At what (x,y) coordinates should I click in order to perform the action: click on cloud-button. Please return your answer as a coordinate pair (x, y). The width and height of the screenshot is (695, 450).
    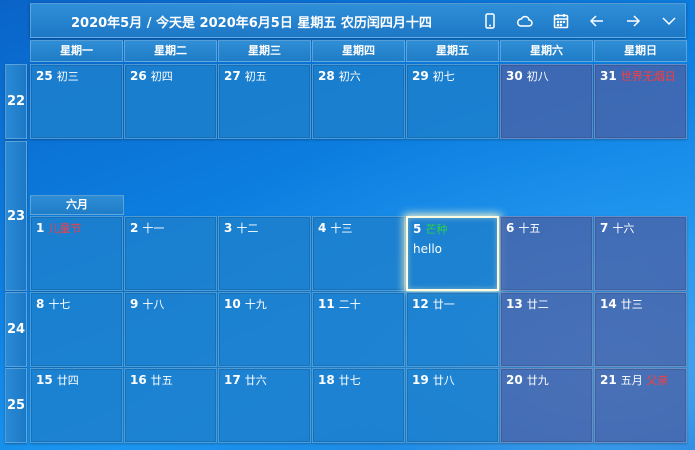
    Looking at the image, I should click on (525, 21).